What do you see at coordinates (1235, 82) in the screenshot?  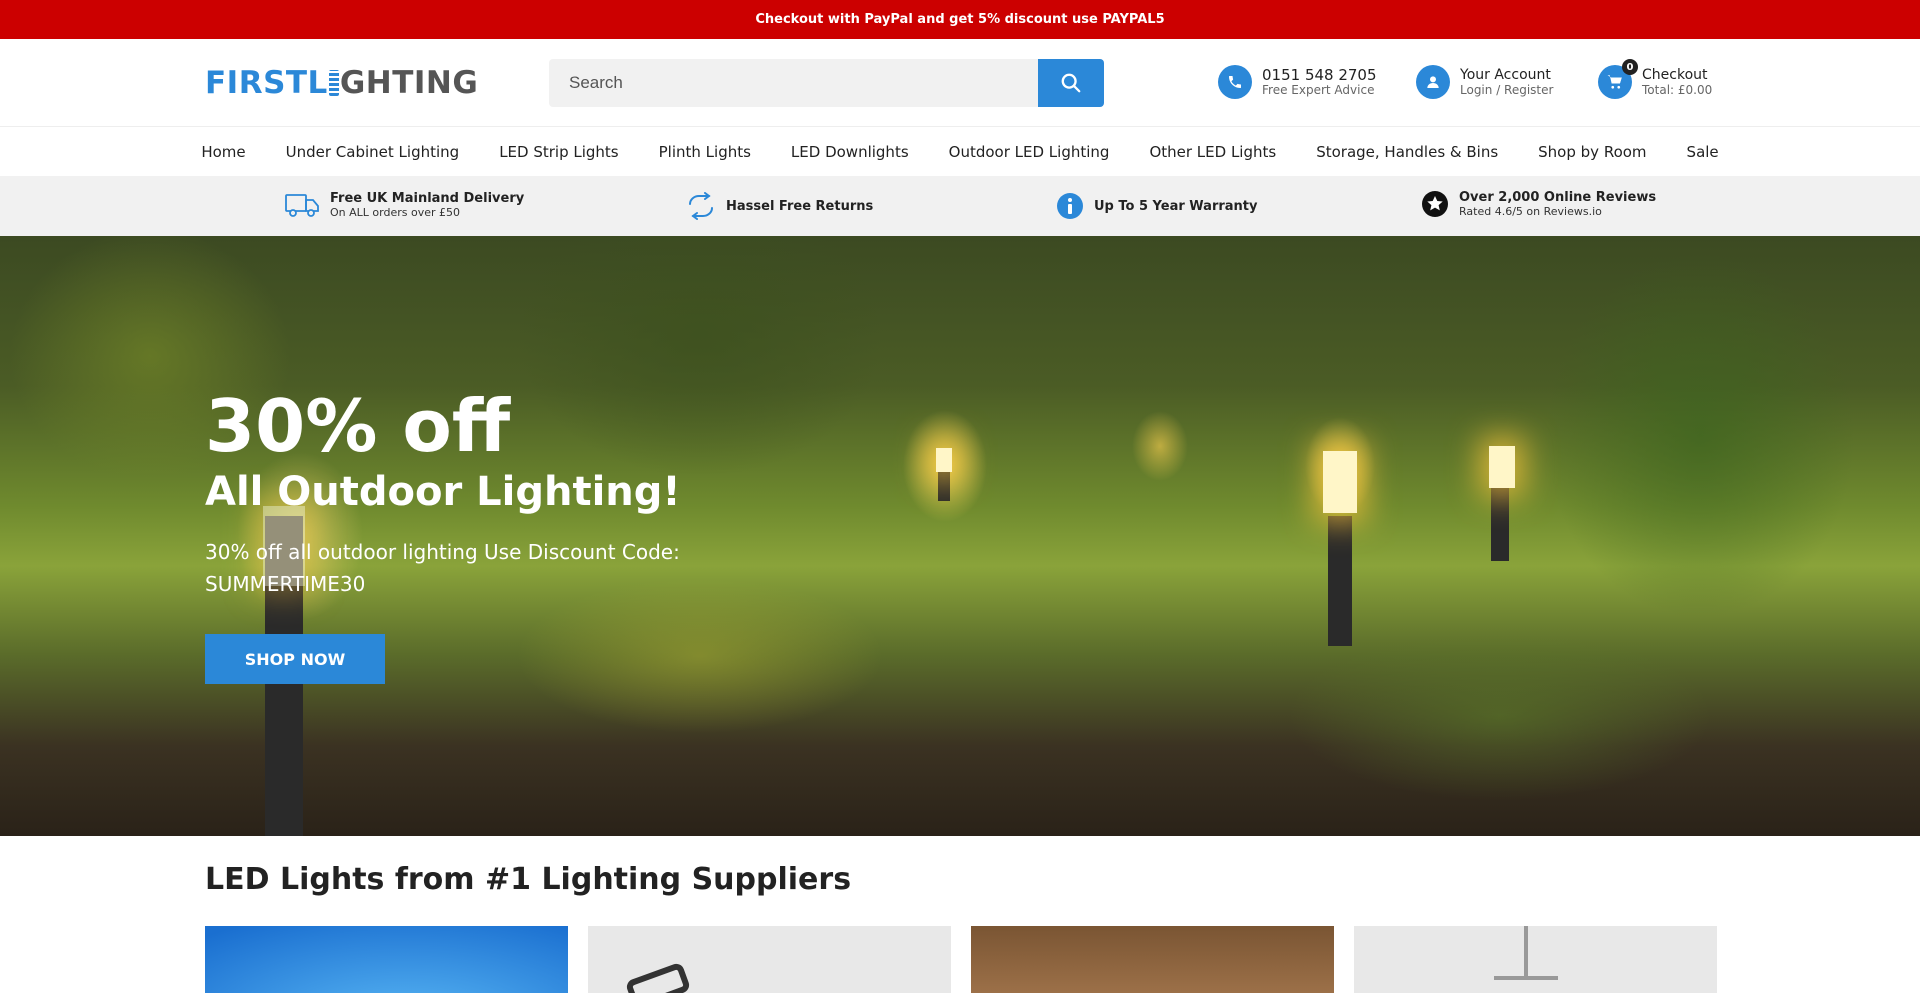 I see `phone-icon` at bounding box center [1235, 82].